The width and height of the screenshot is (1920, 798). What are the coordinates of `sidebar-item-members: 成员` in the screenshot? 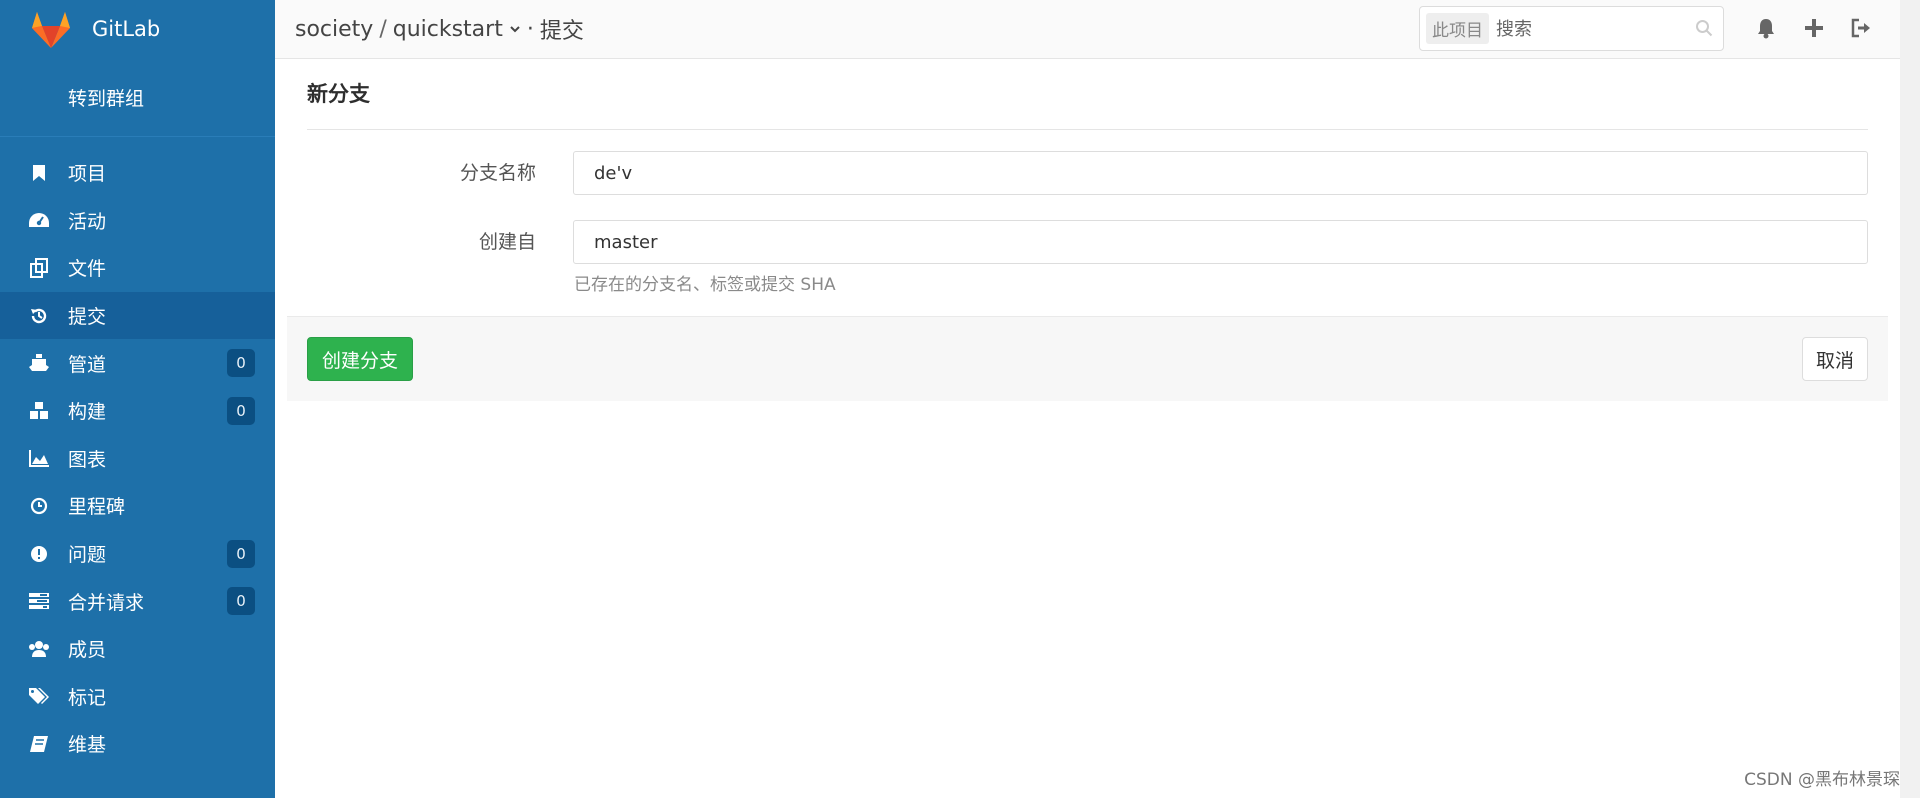 It's located at (137, 649).